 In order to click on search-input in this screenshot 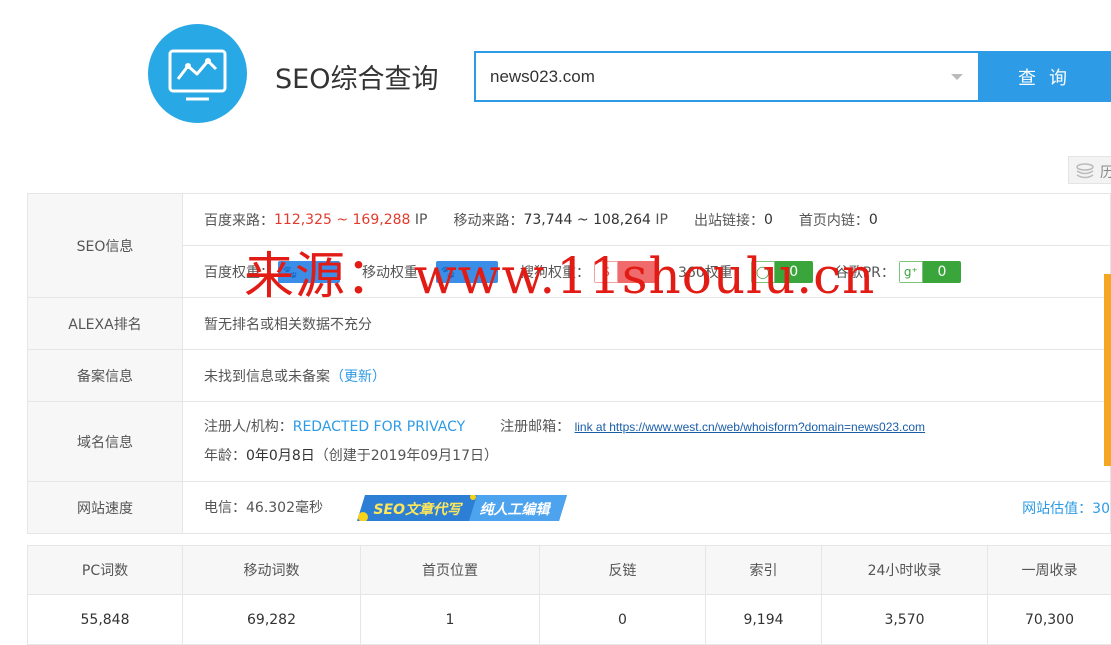, I will do `click(710, 77)`.